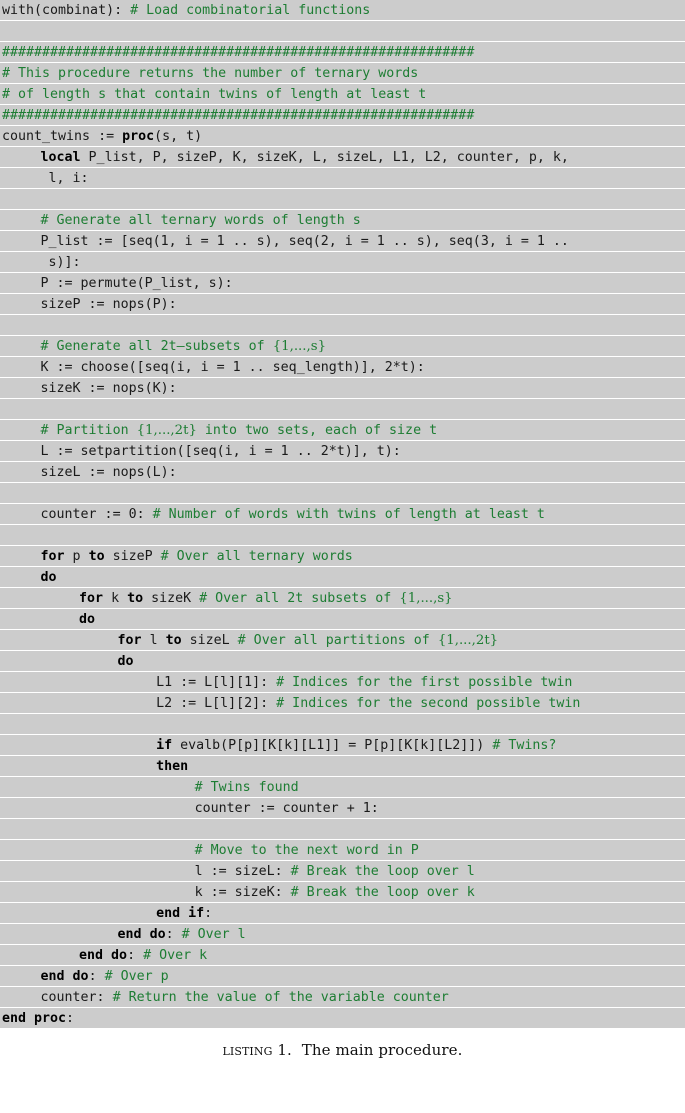  I want to click on code-line-text: sizeK := nops(K):, so click(342, 388).